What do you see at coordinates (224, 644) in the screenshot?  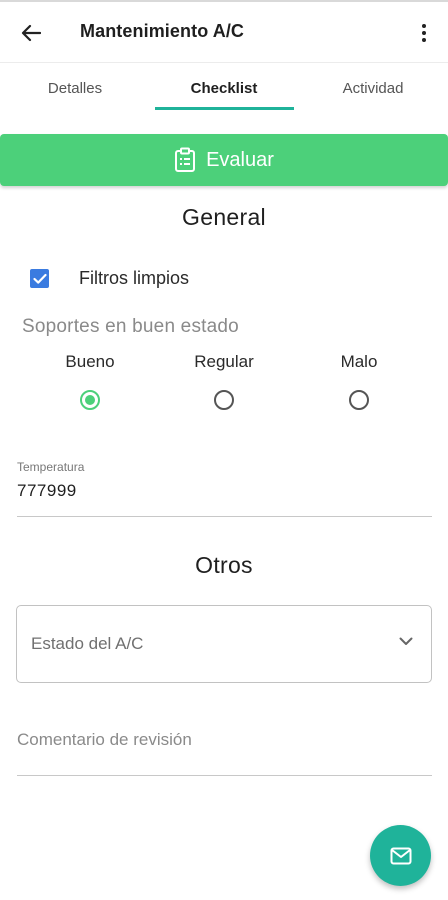 I see `estado-select: Estado del A/C` at bounding box center [224, 644].